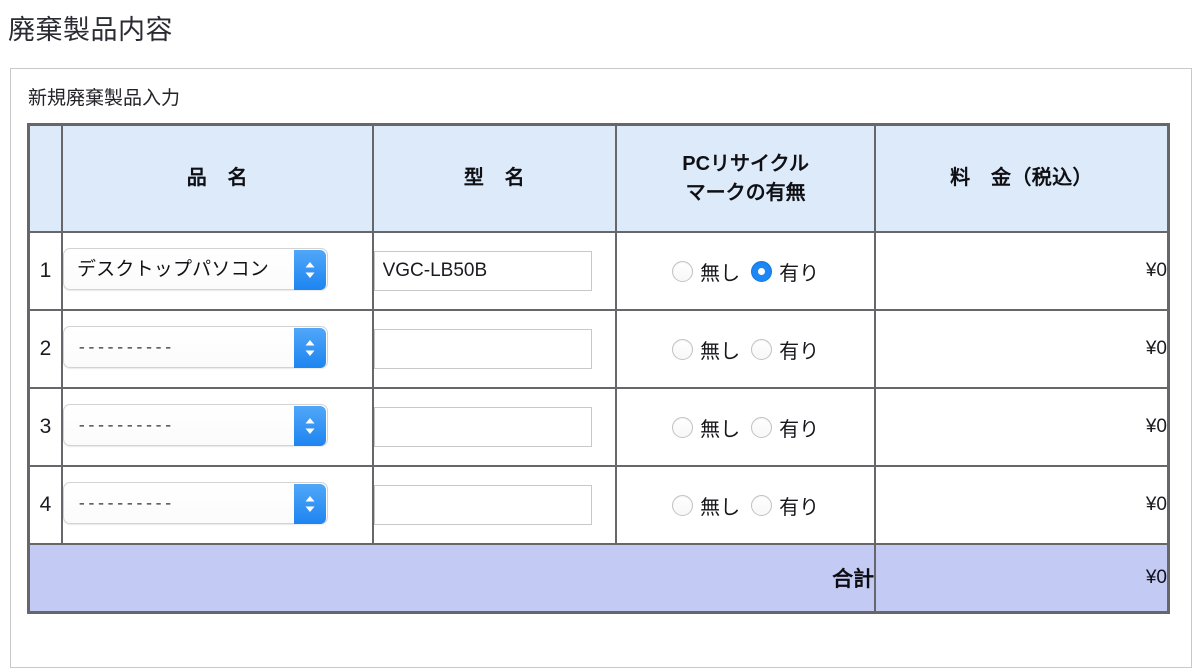 The height and width of the screenshot is (668, 1200). I want to click on pc-recycle-mark-line1: PCリサイクル, so click(746, 163).